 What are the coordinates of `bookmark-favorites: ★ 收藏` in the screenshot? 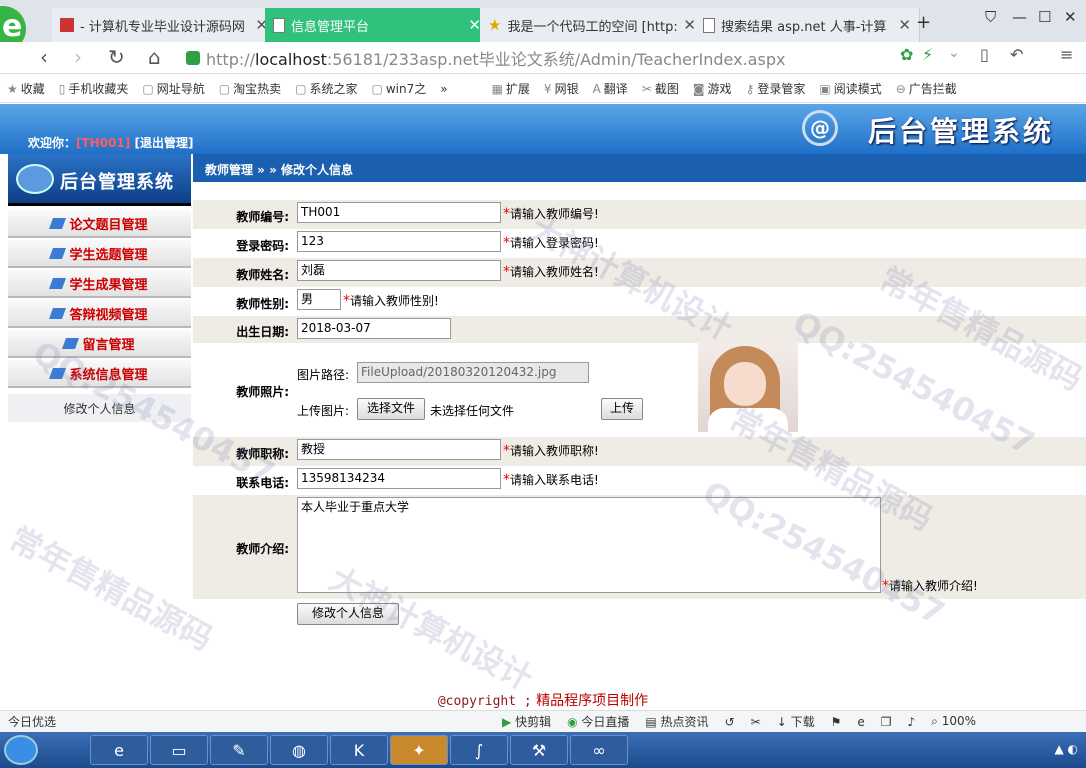 It's located at (26, 88).